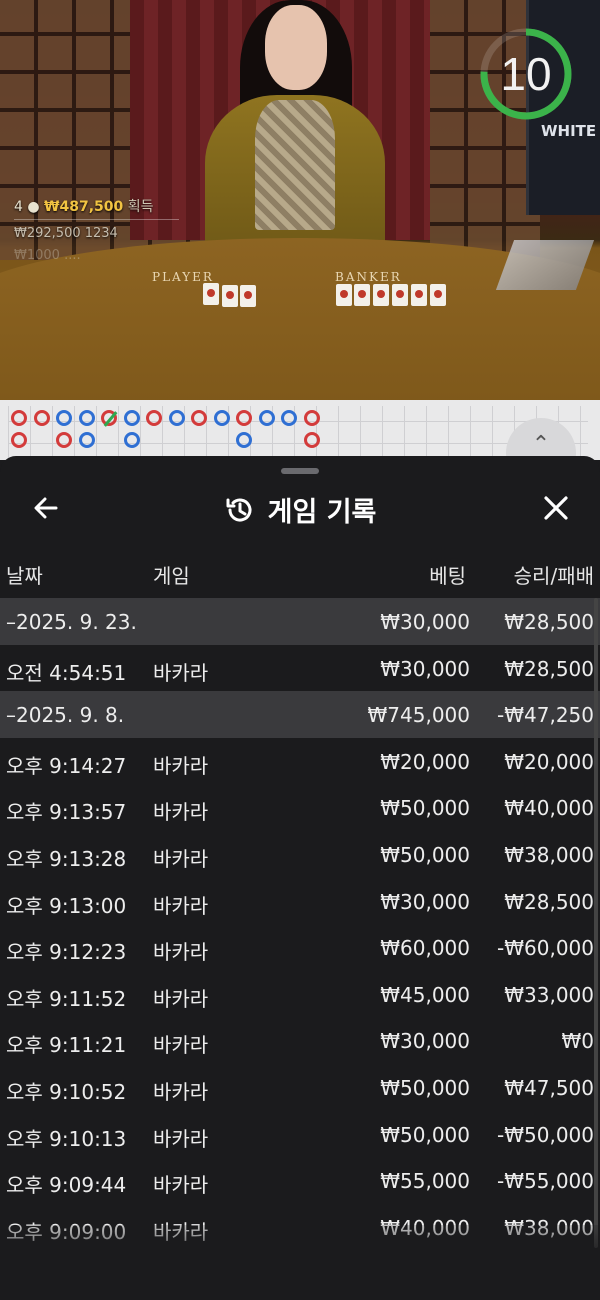  I want to click on row-time: 오후 9:13:57, so click(66, 812).